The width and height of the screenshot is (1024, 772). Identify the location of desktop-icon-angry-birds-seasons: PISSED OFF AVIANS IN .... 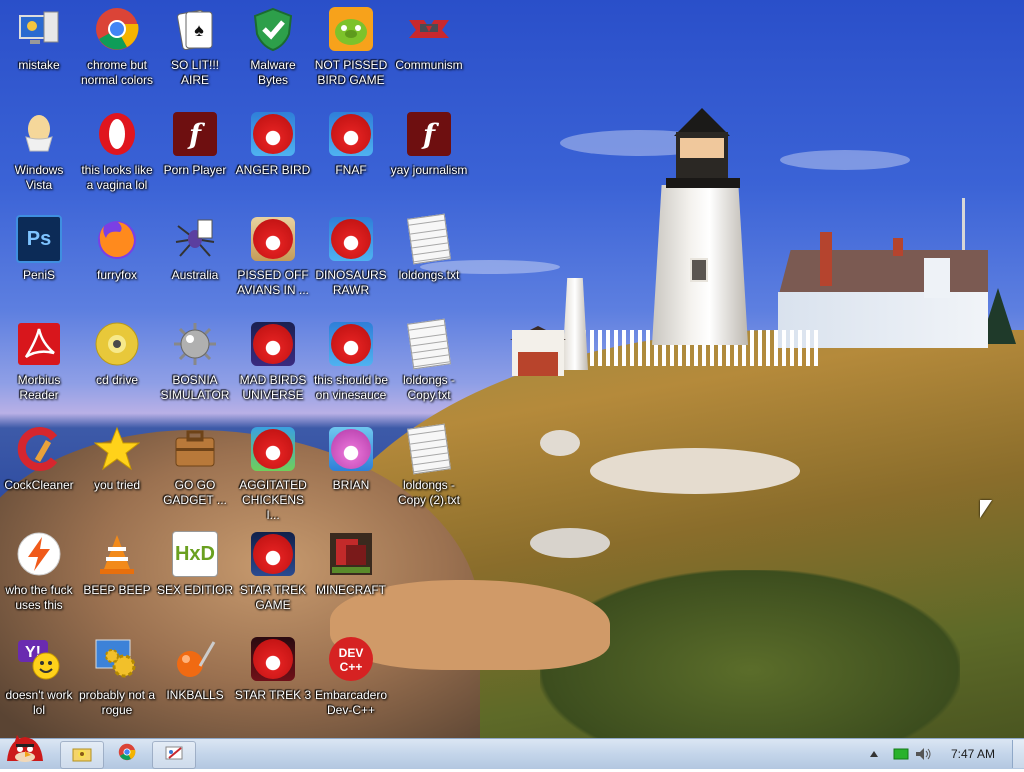
(273, 254).